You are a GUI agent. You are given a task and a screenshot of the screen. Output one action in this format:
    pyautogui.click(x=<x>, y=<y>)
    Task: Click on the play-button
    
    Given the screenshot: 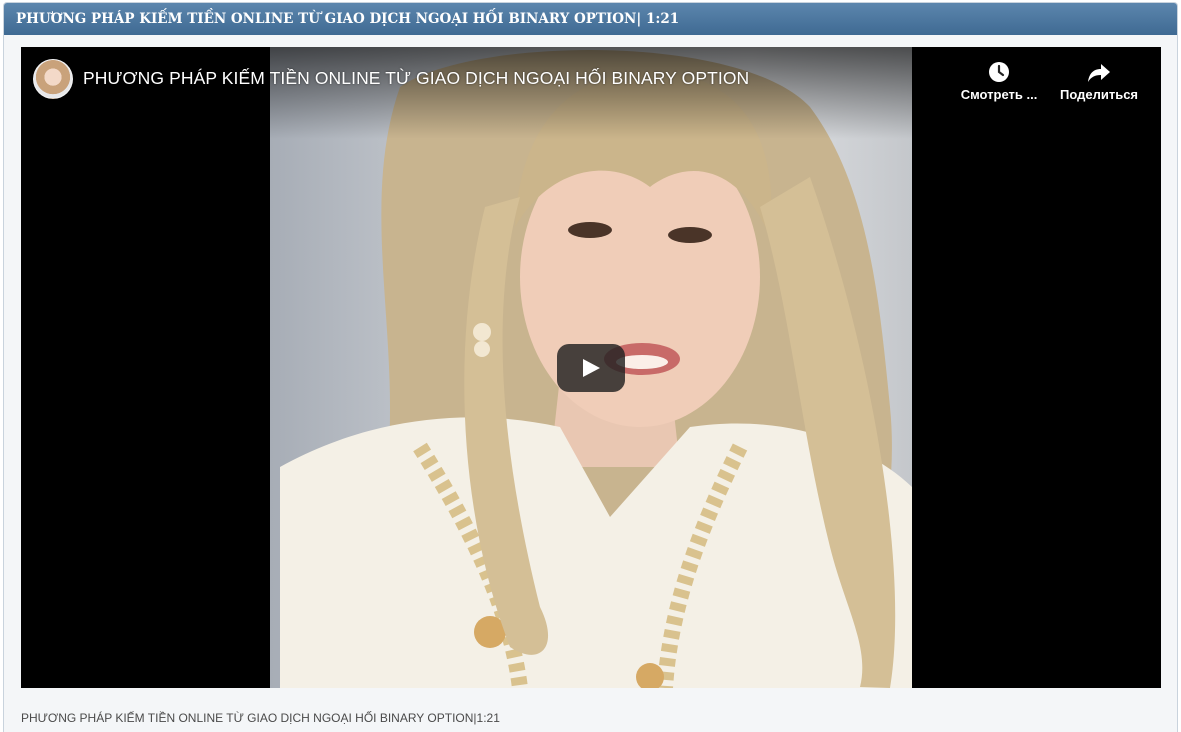 What is the action you would take?
    pyautogui.click(x=591, y=368)
    